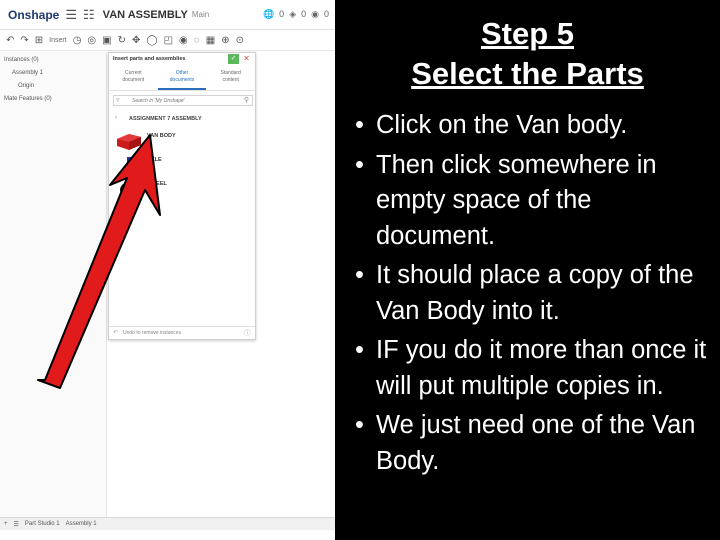  I want to click on revolute-icon: ↻, so click(122, 40).